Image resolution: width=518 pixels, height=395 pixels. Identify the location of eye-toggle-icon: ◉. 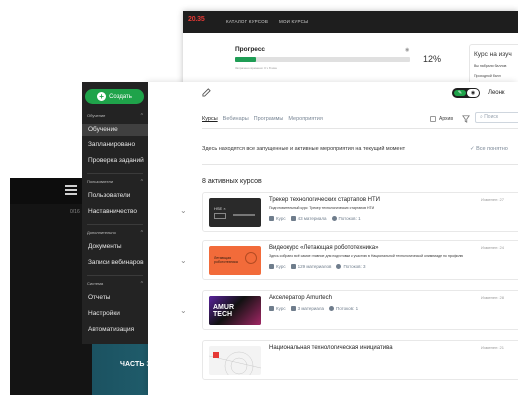
(473, 93).